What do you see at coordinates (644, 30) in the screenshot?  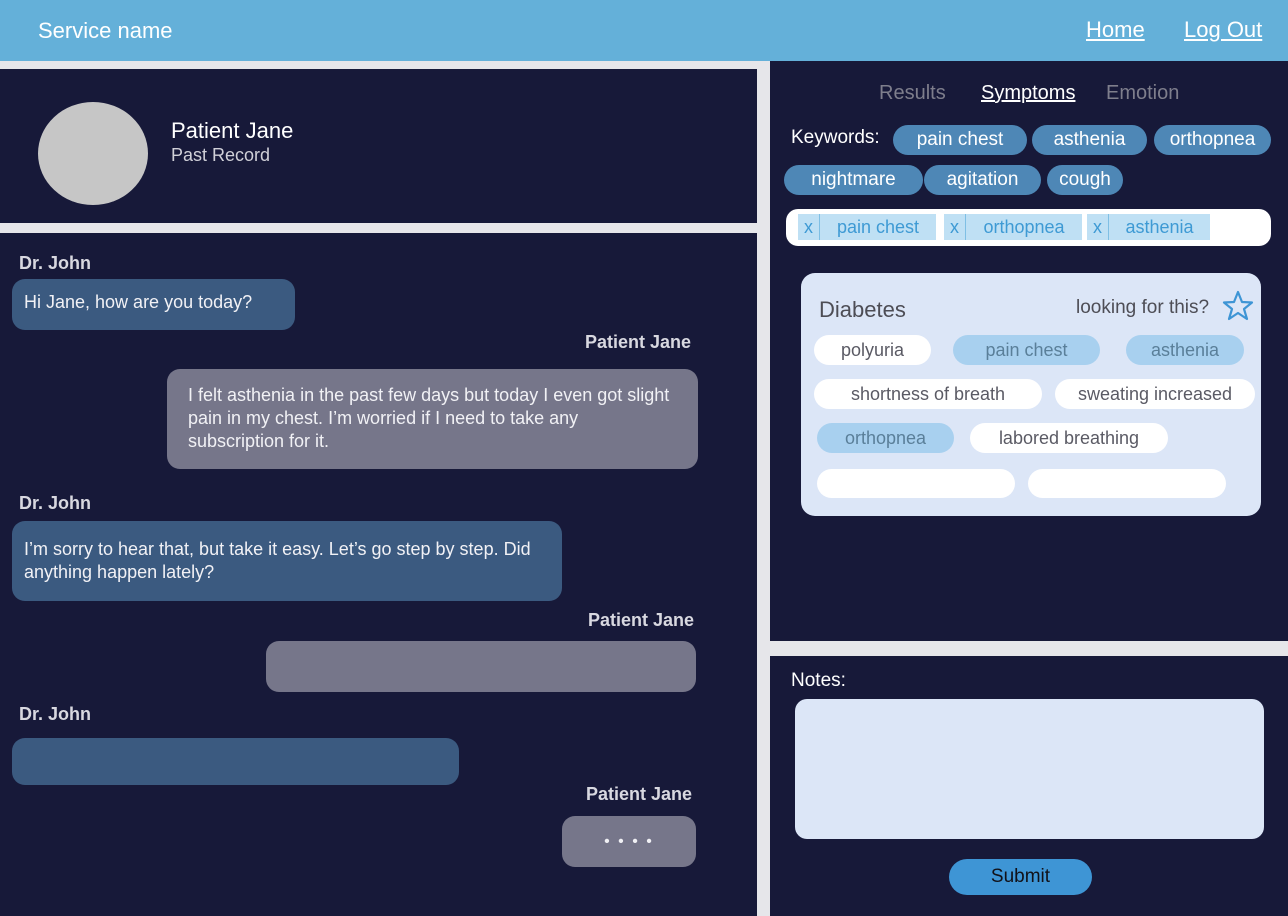 I see `top-bar: Service name Home Log Out` at bounding box center [644, 30].